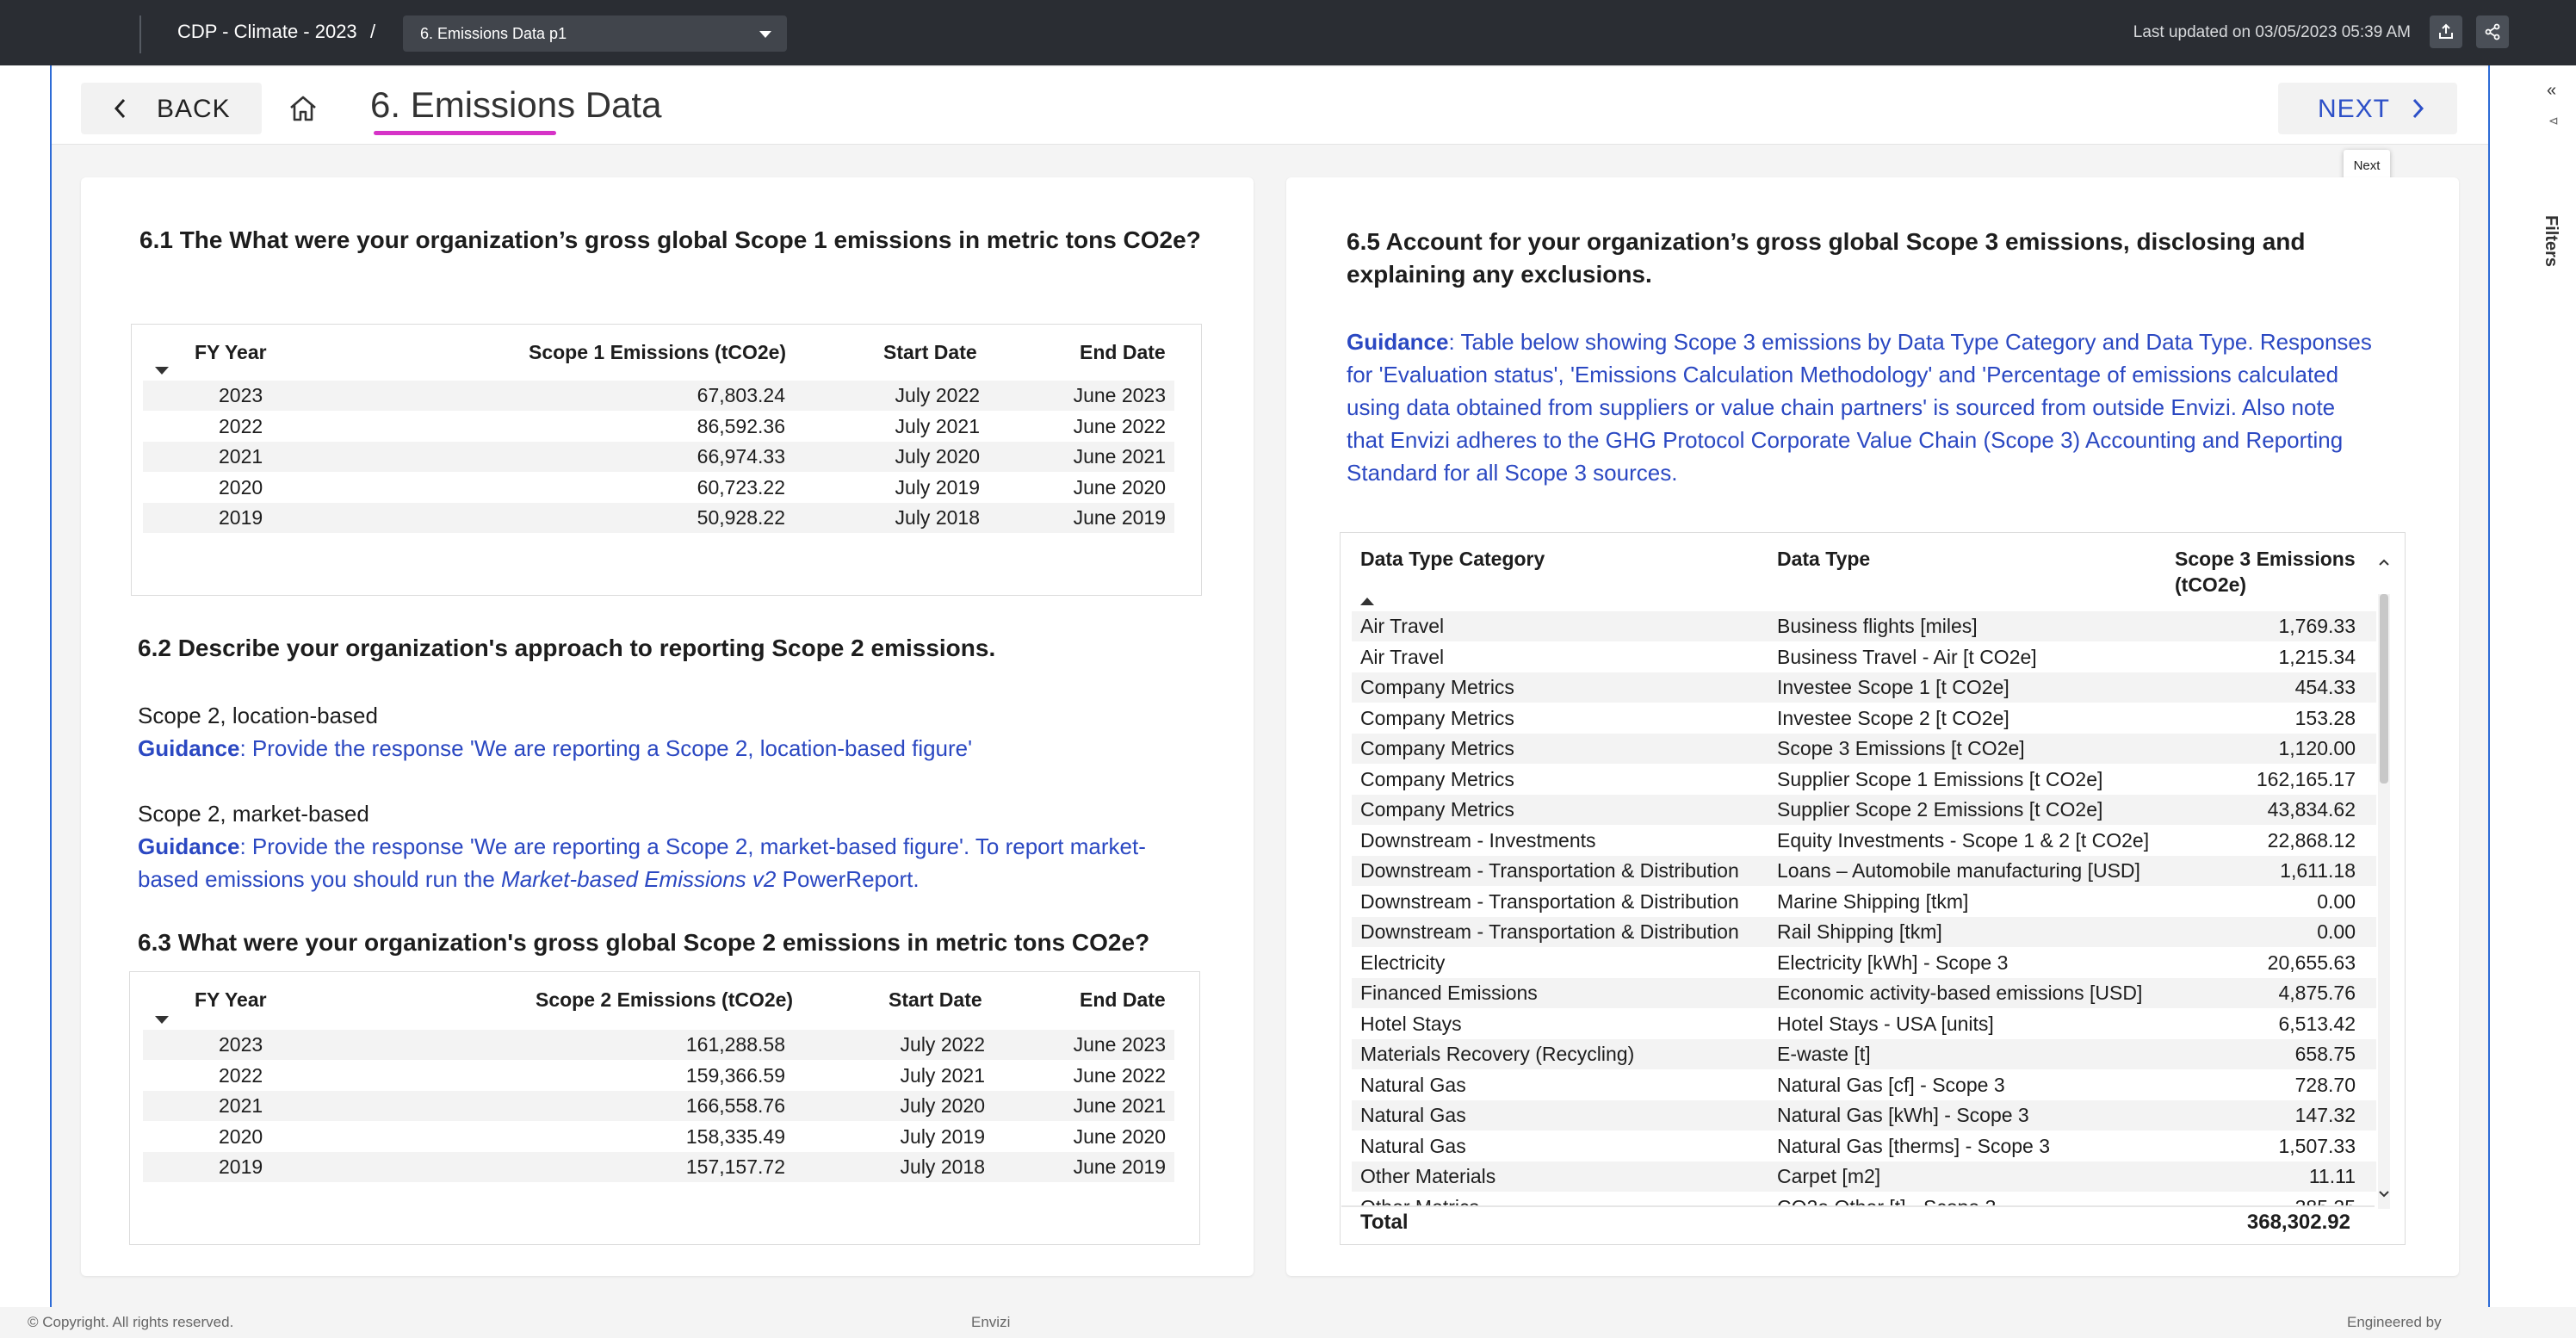  Describe the element at coordinates (1367, 601) in the screenshot. I see `sort-asc-icon` at that location.